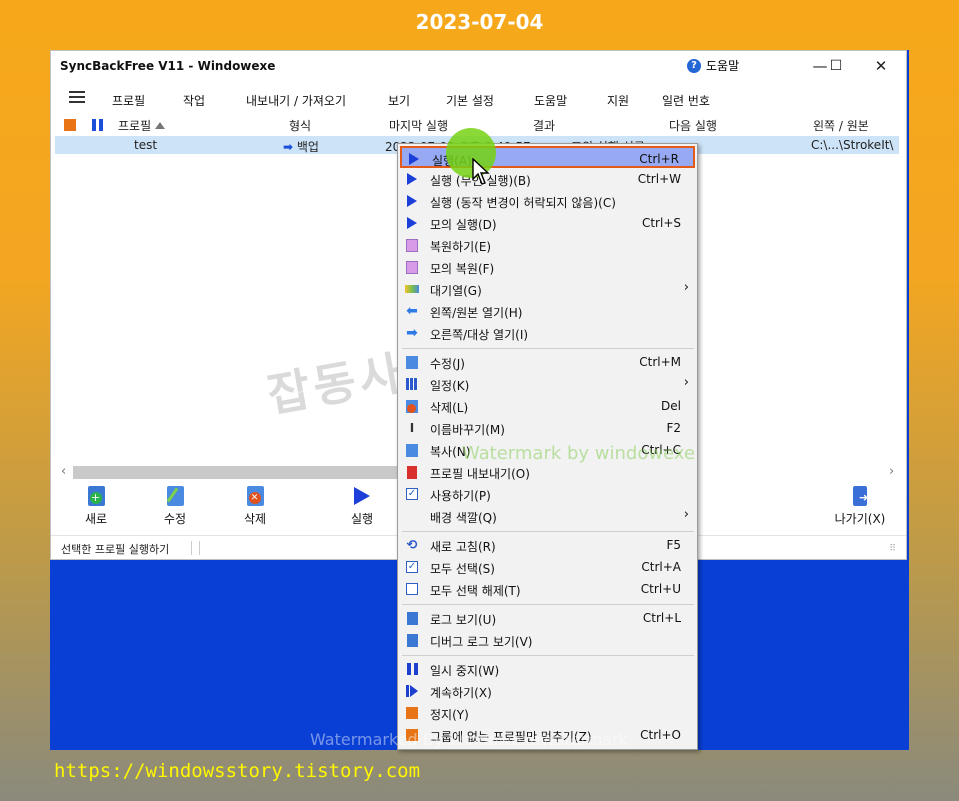 This screenshot has width=959, height=801. What do you see at coordinates (97, 125) in the screenshot?
I see `pause-all-icon` at bounding box center [97, 125].